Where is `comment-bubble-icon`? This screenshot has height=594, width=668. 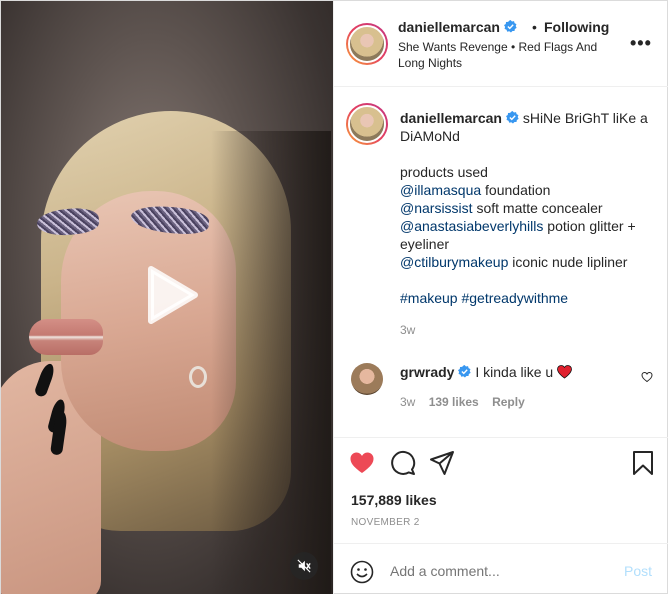
comment-bubble-icon is located at coordinates (403, 463).